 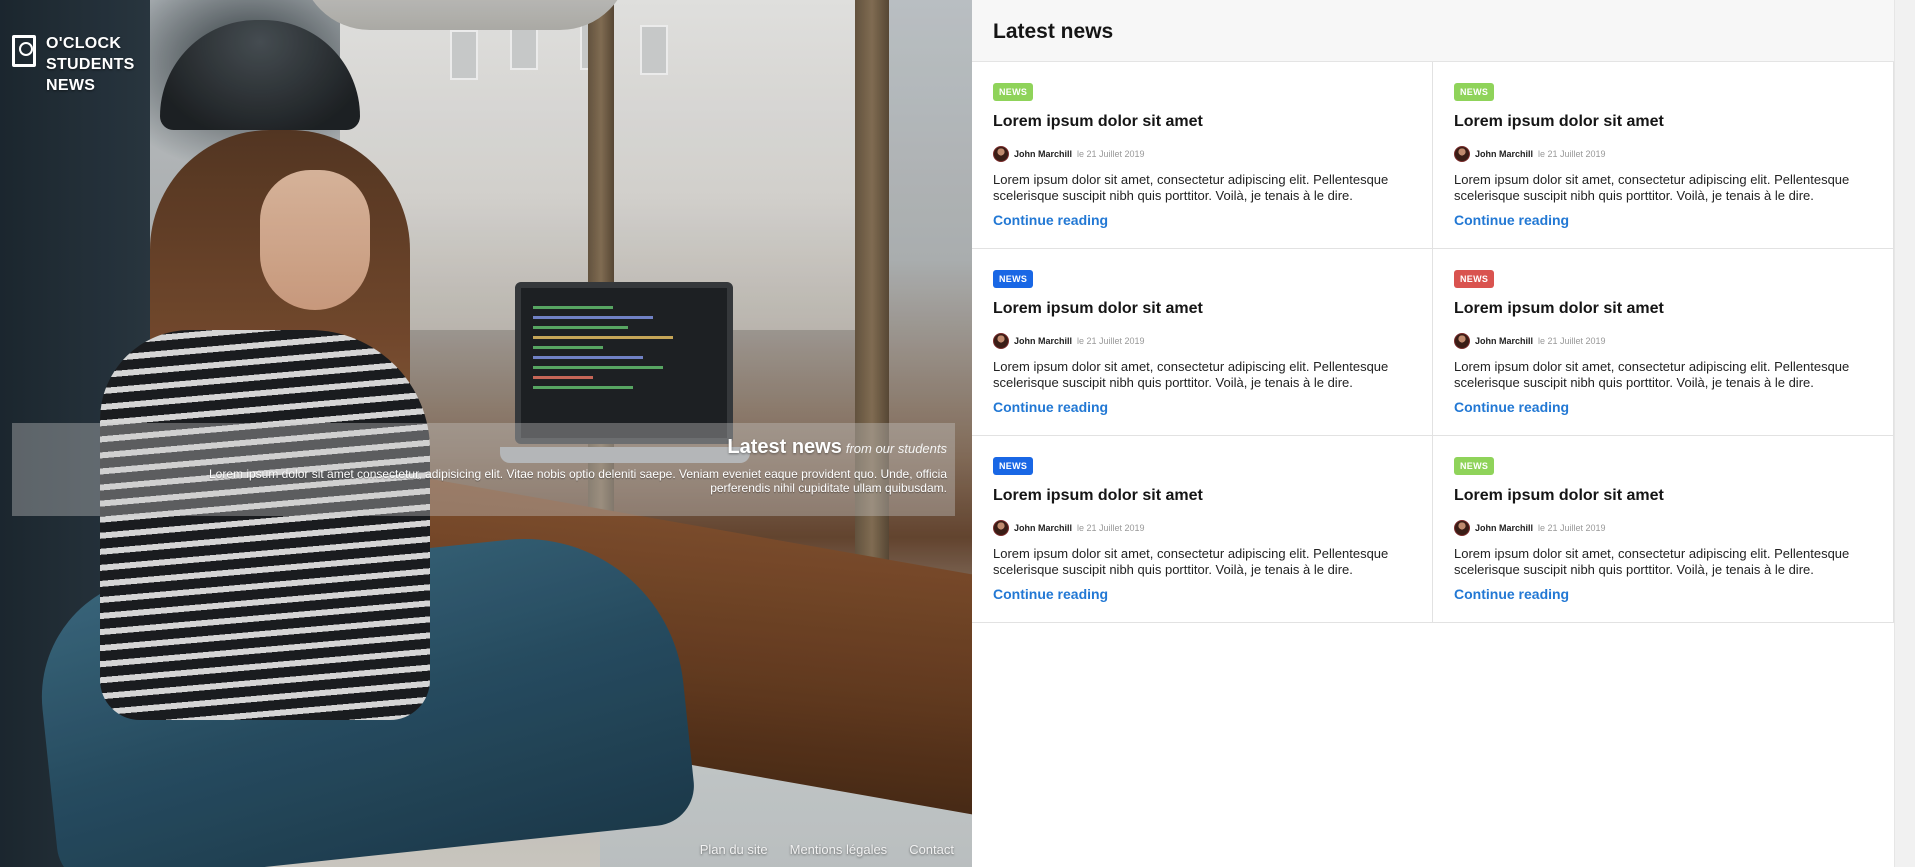 What do you see at coordinates (1053, 31) in the screenshot?
I see `news-panel-title: Latest news` at bounding box center [1053, 31].